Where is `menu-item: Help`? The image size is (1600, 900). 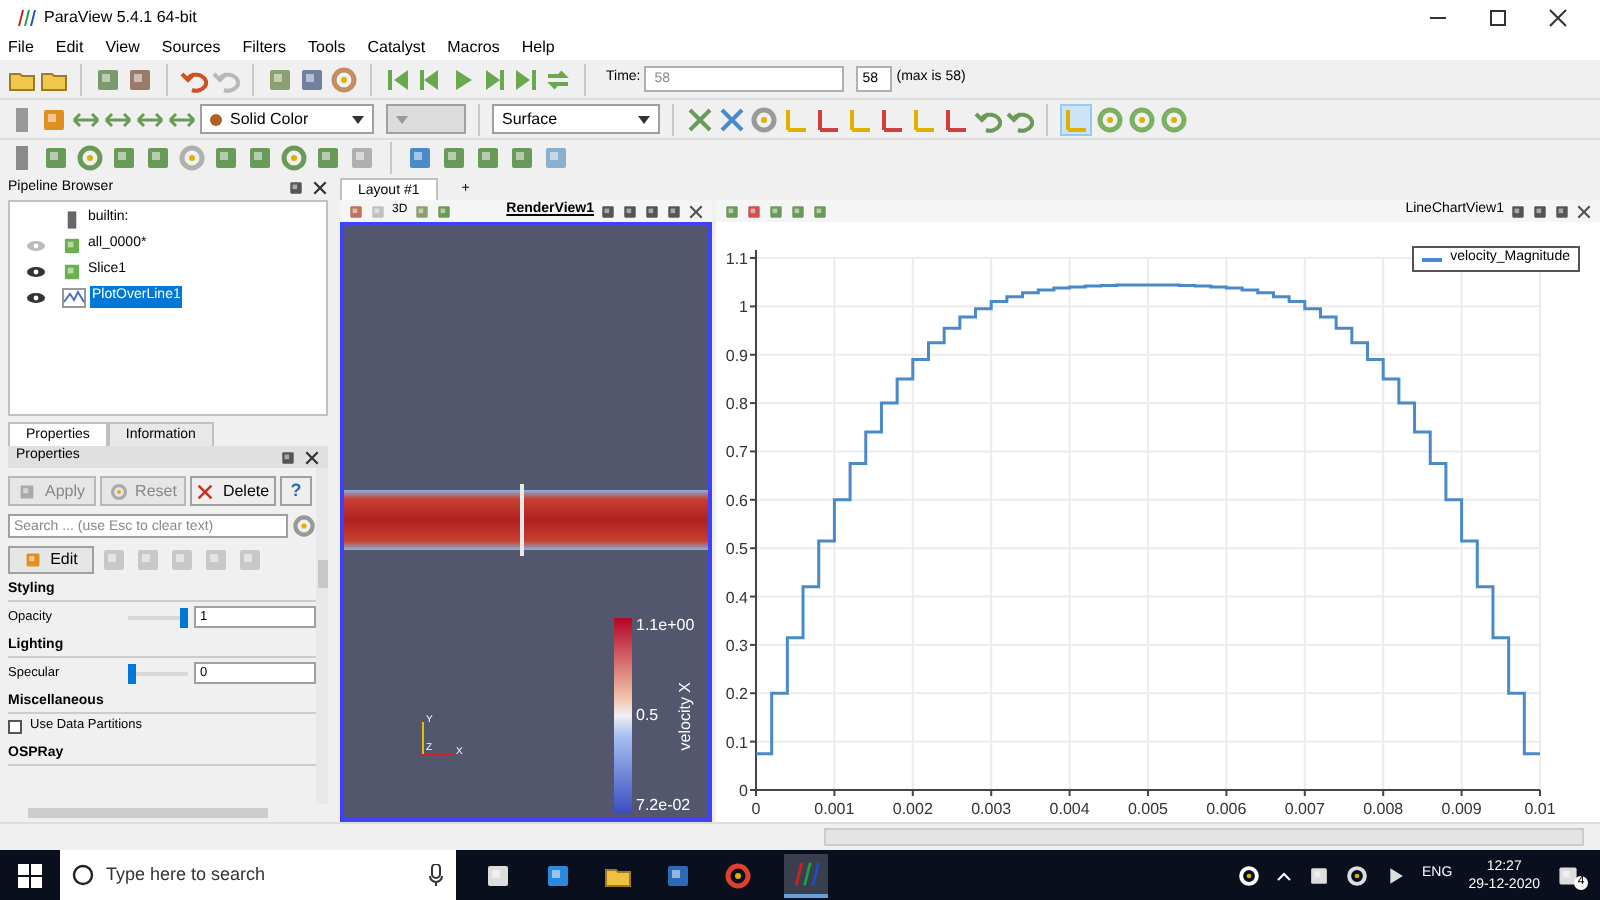
menu-item: Help is located at coordinates (538, 47).